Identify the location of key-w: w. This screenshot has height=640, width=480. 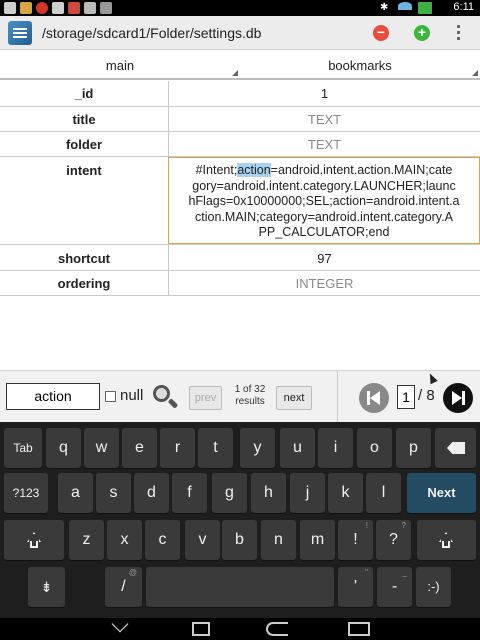
(101, 448).